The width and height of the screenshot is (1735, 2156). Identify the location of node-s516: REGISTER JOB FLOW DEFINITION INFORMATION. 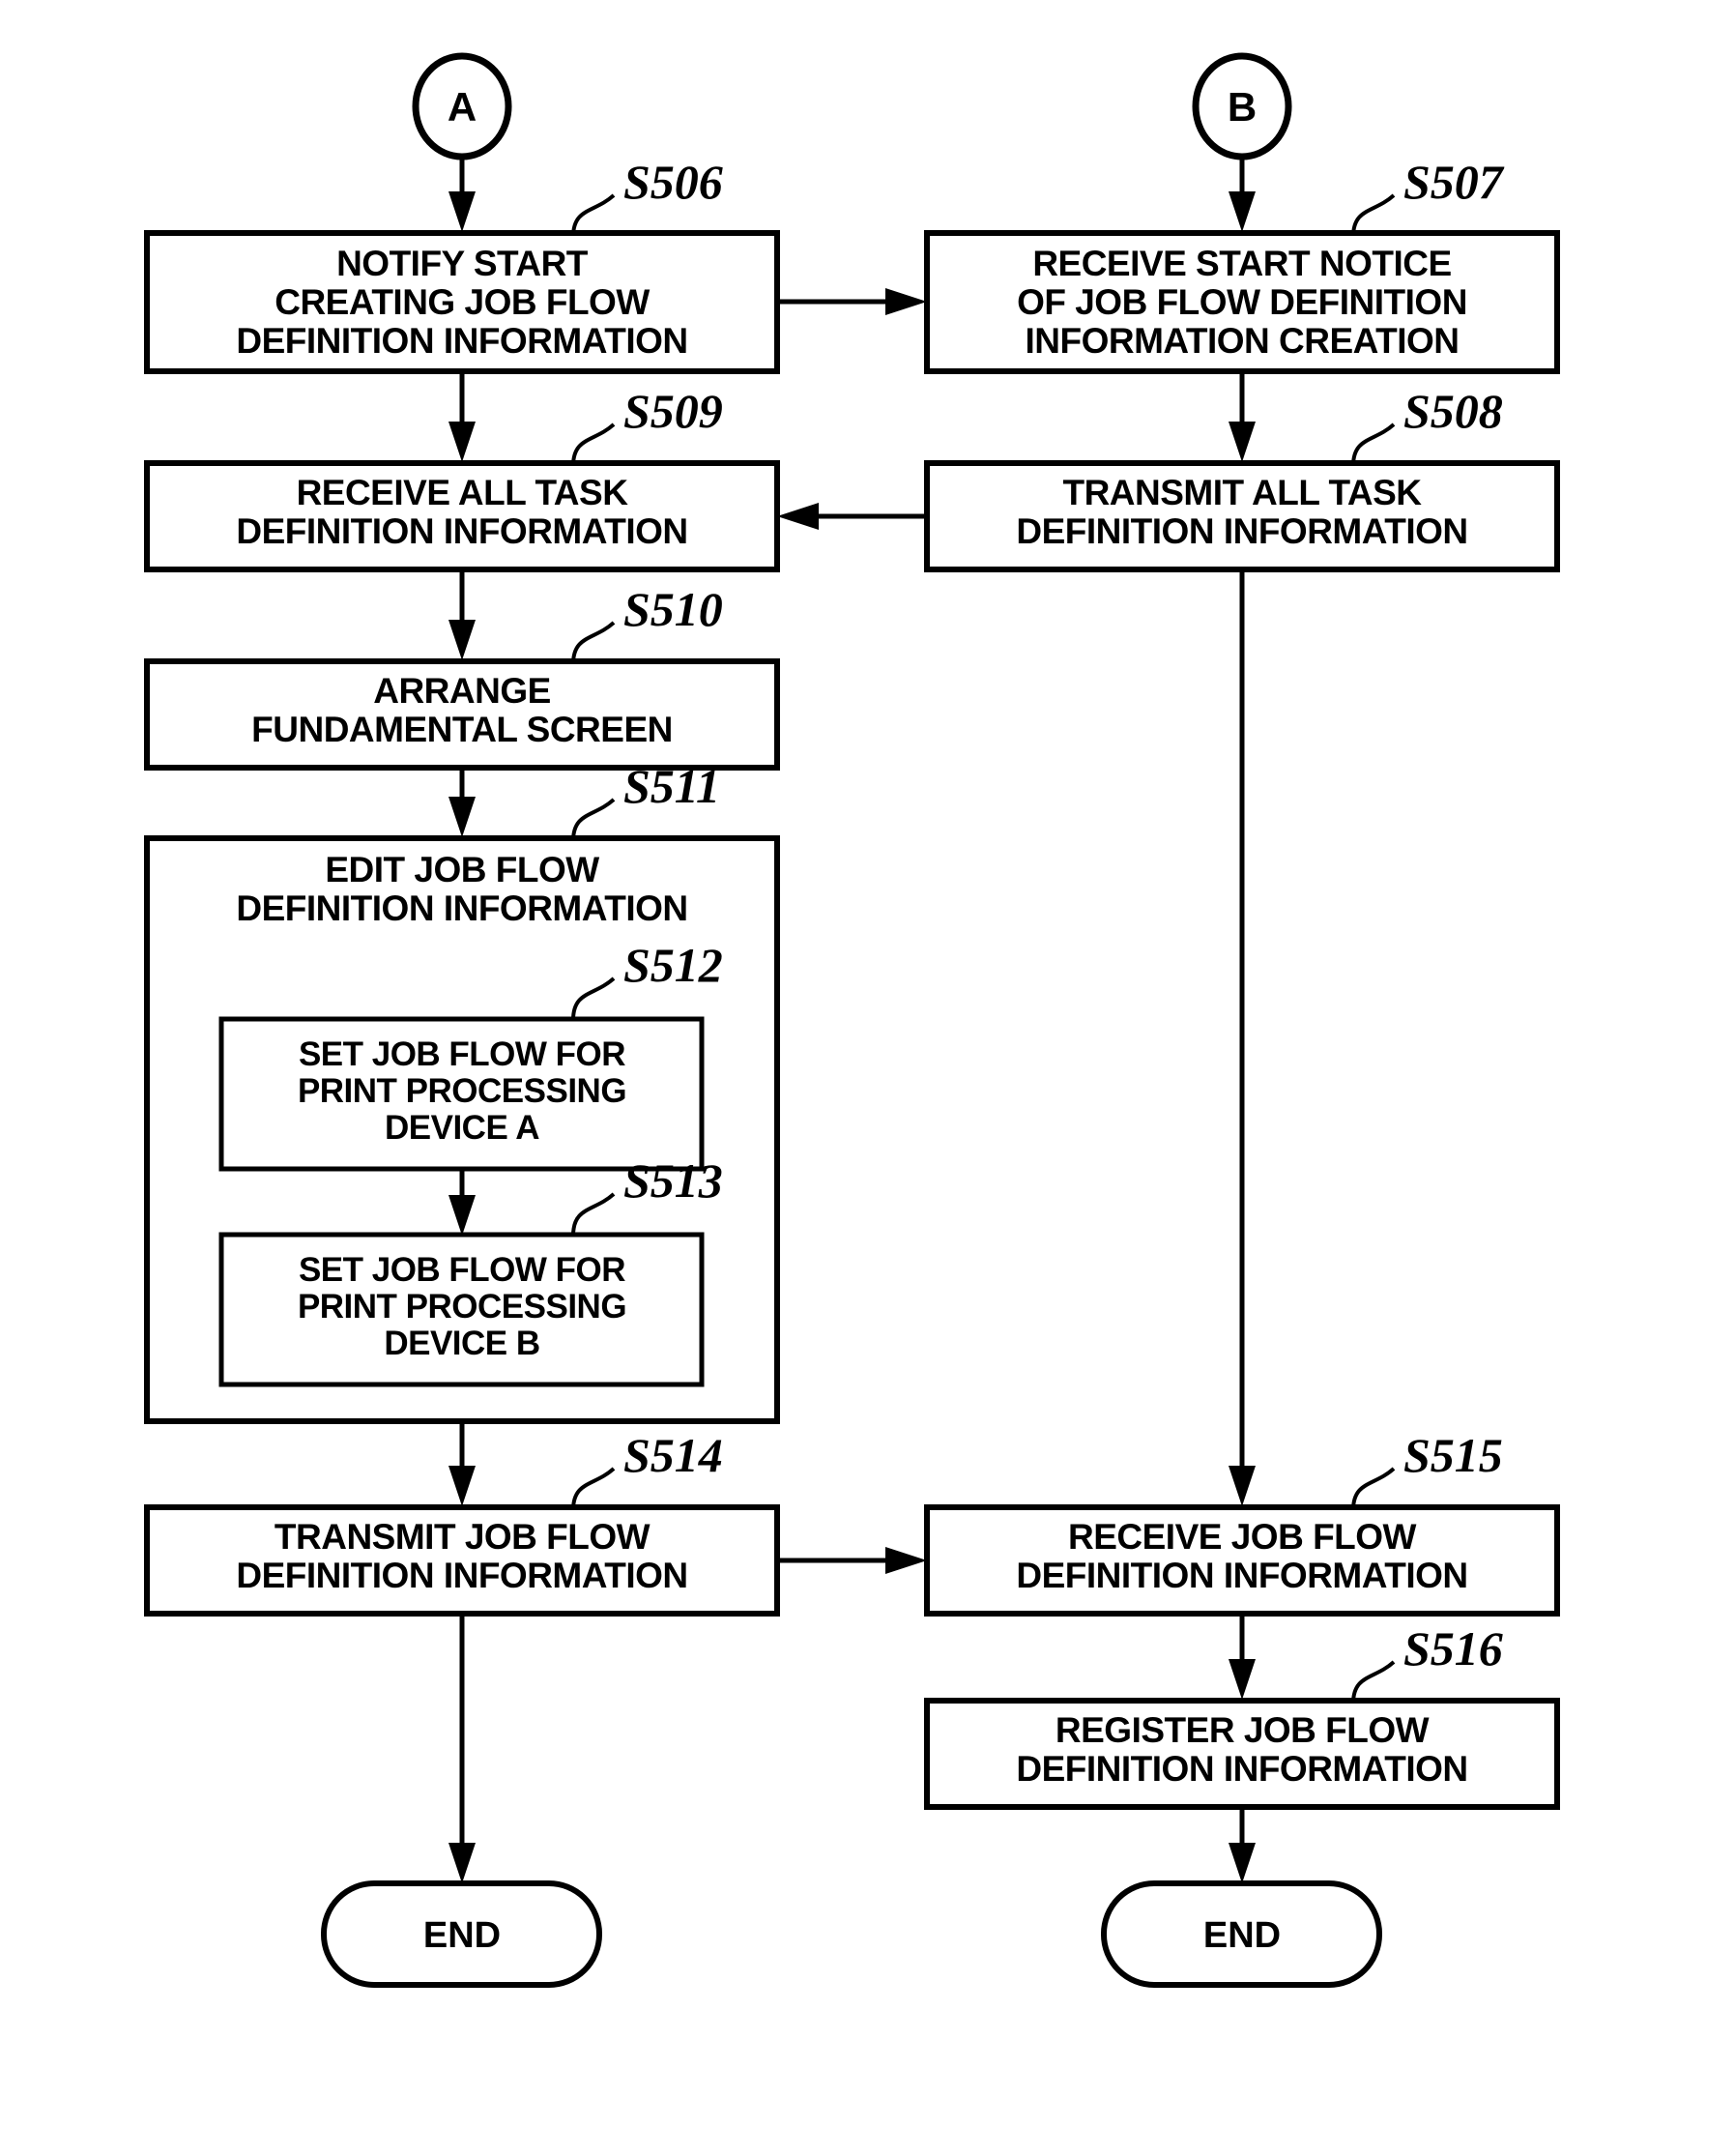
(1242, 1754).